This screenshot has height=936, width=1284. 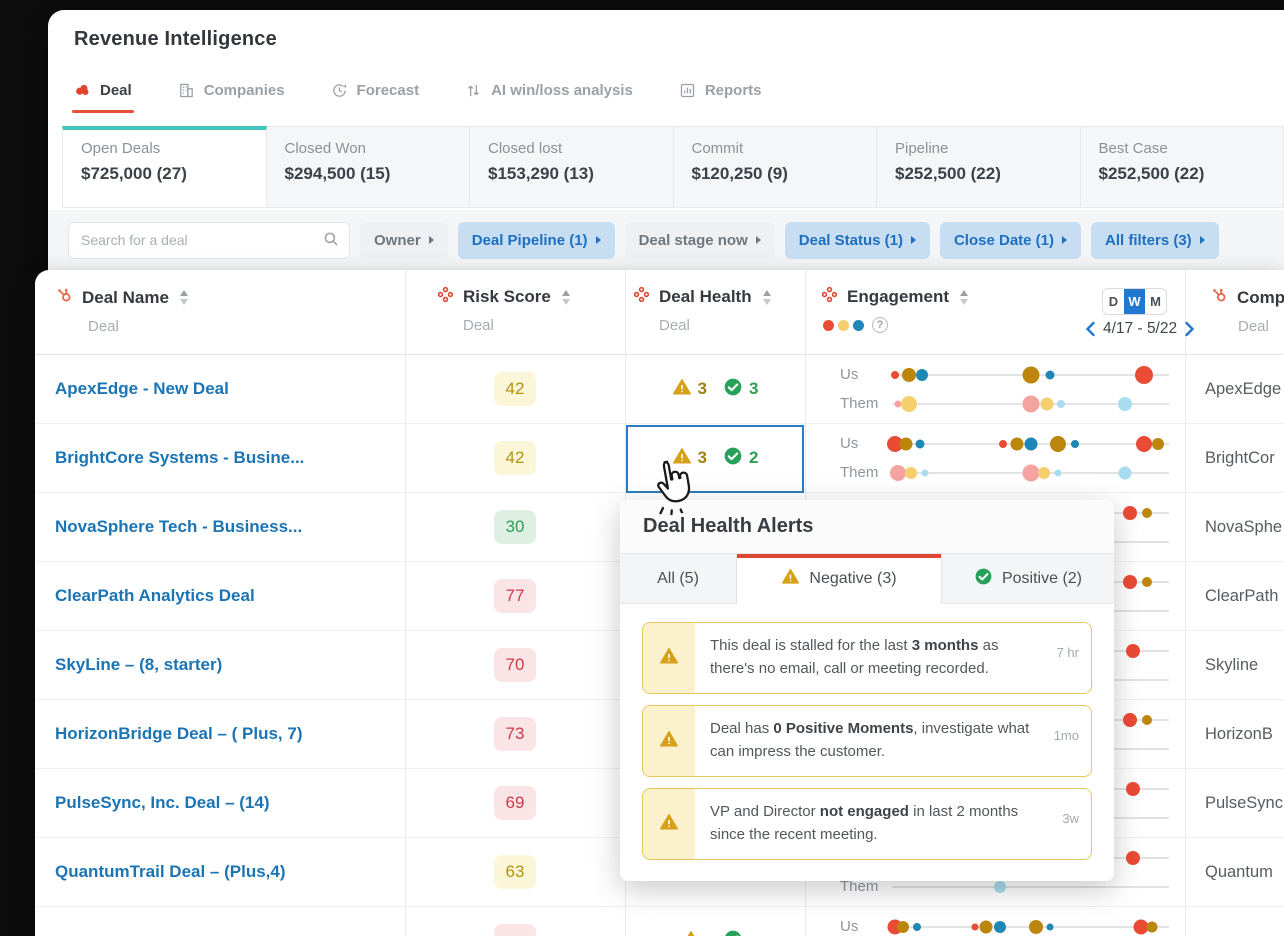 I want to click on summary-card-closed-lost: Closed lost $153,290 (13), so click(x=572, y=167).